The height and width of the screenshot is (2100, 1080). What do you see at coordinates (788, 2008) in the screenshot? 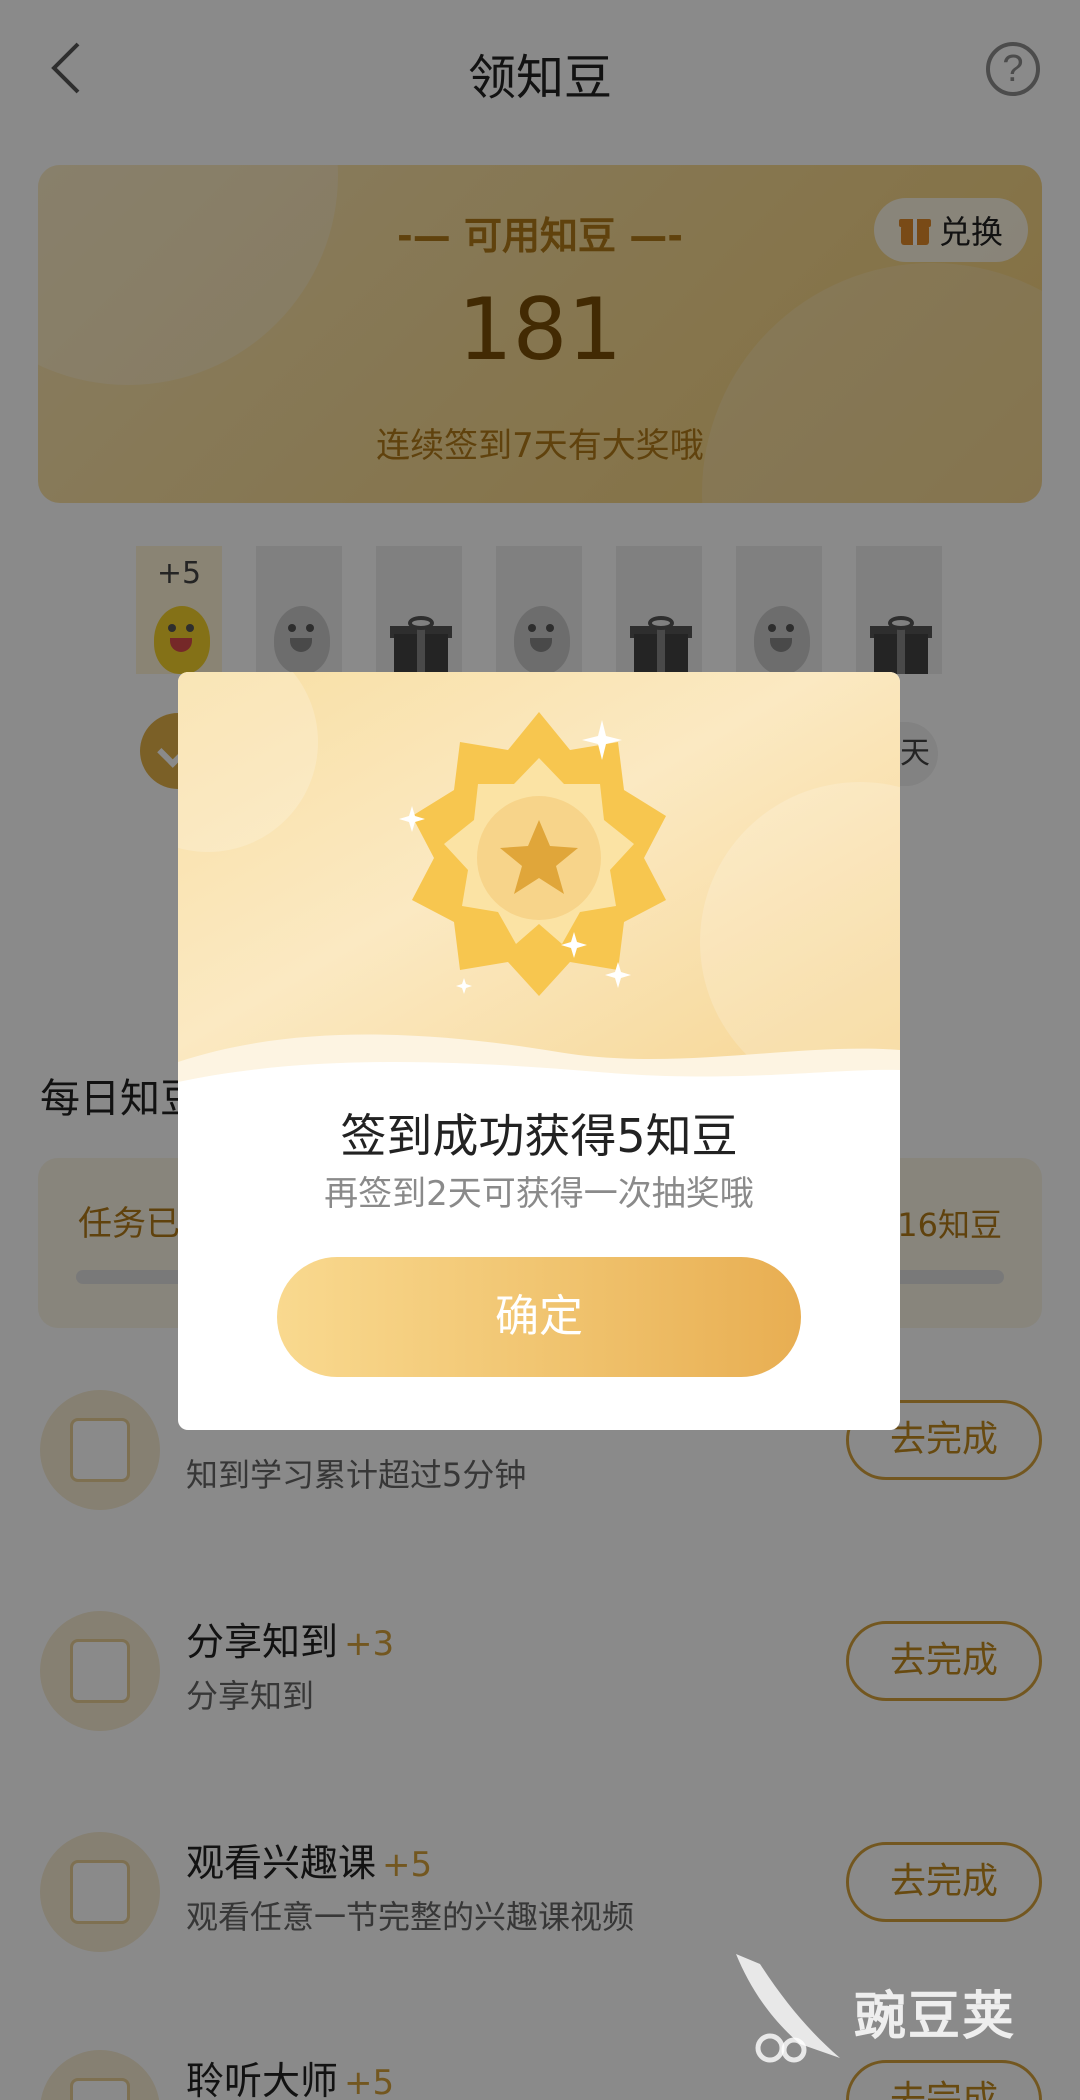
I see `pea-pod-logo-icon` at bounding box center [788, 2008].